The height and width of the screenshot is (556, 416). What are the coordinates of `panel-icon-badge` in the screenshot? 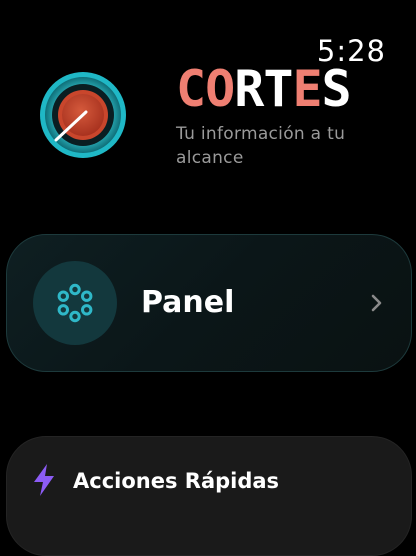 It's located at (75, 303).